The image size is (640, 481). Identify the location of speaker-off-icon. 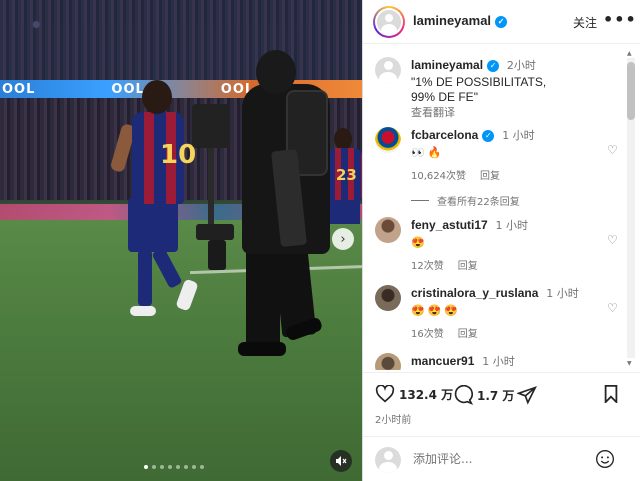
(341, 461).